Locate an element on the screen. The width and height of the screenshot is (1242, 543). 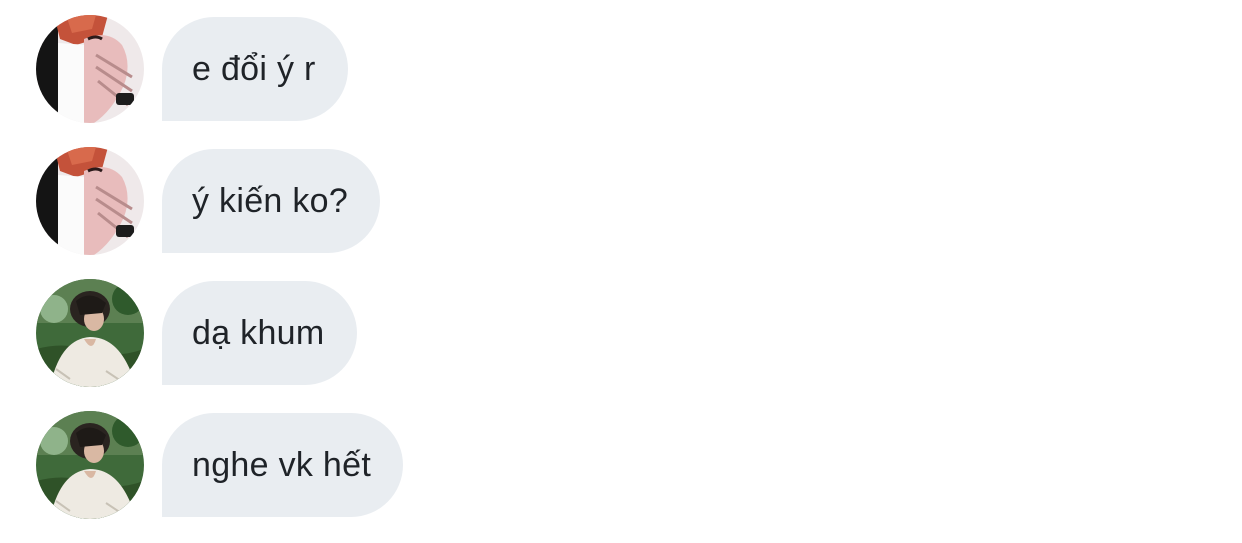
message-row: dạ khum is located at coordinates (196, 333).